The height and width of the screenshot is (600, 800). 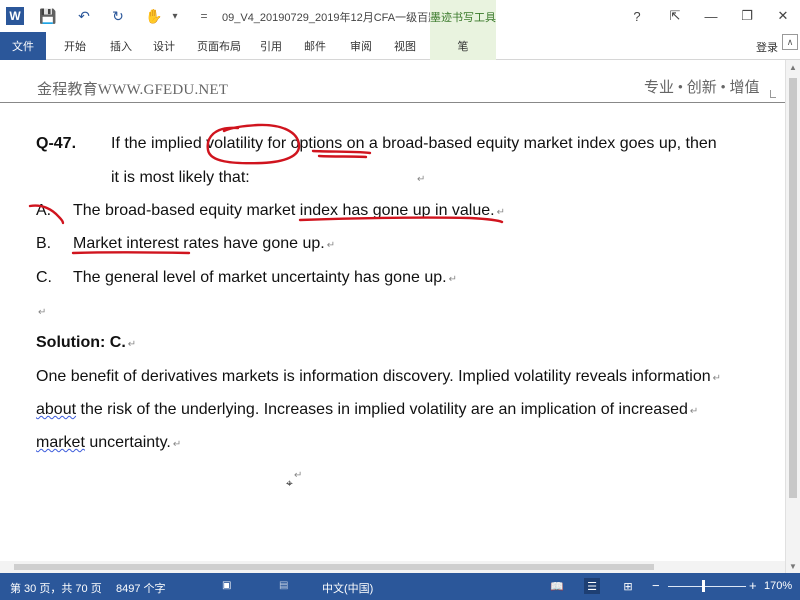 What do you see at coordinates (219, 46) in the screenshot?
I see `tab-page-layout: 页面布局` at bounding box center [219, 46].